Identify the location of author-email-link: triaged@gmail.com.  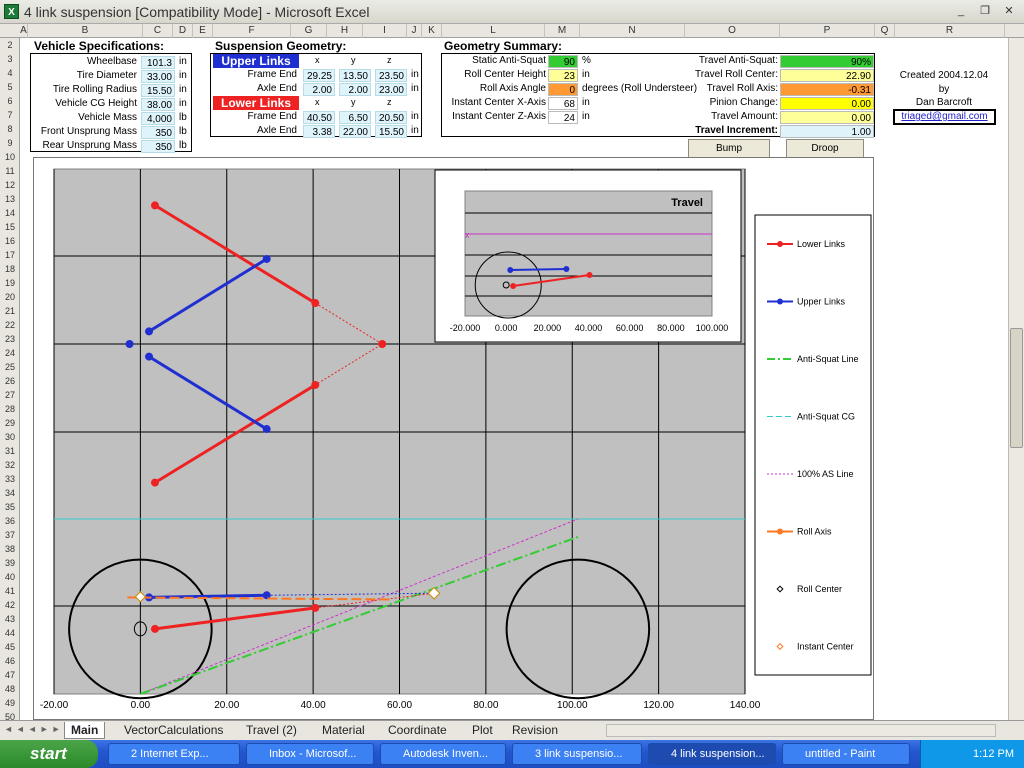
(944, 117).